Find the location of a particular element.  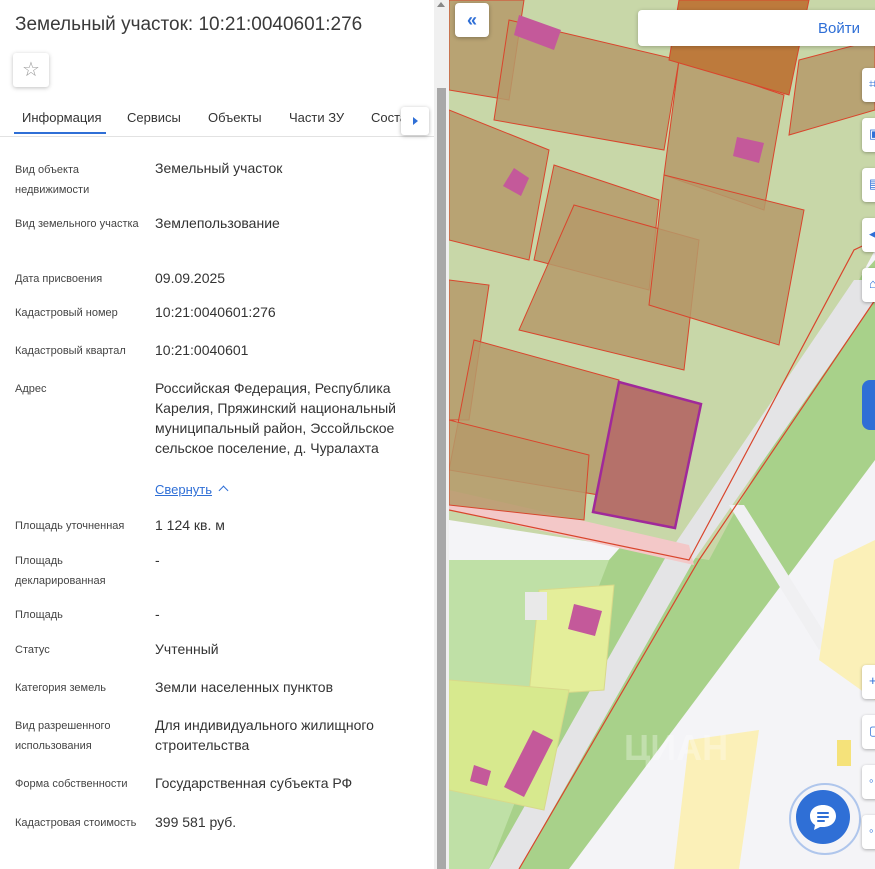

field-label-cadastral-value: Кадастровая стоимость is located at coordinates (76, 823).